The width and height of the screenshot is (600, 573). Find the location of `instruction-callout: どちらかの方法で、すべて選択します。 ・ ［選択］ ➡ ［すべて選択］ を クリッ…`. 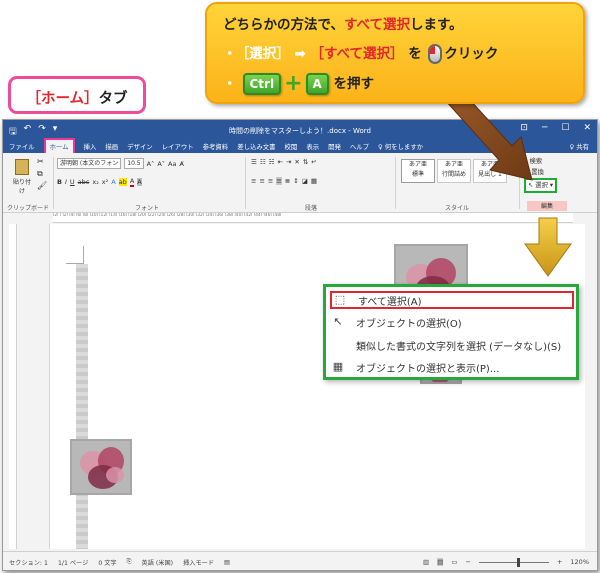

instruction-callout: どちらかの方法で、すべて選択します。 ・ ［選択］ ➡ ［すべて選択］ を クリッ… is located at coordinates (395, 53).